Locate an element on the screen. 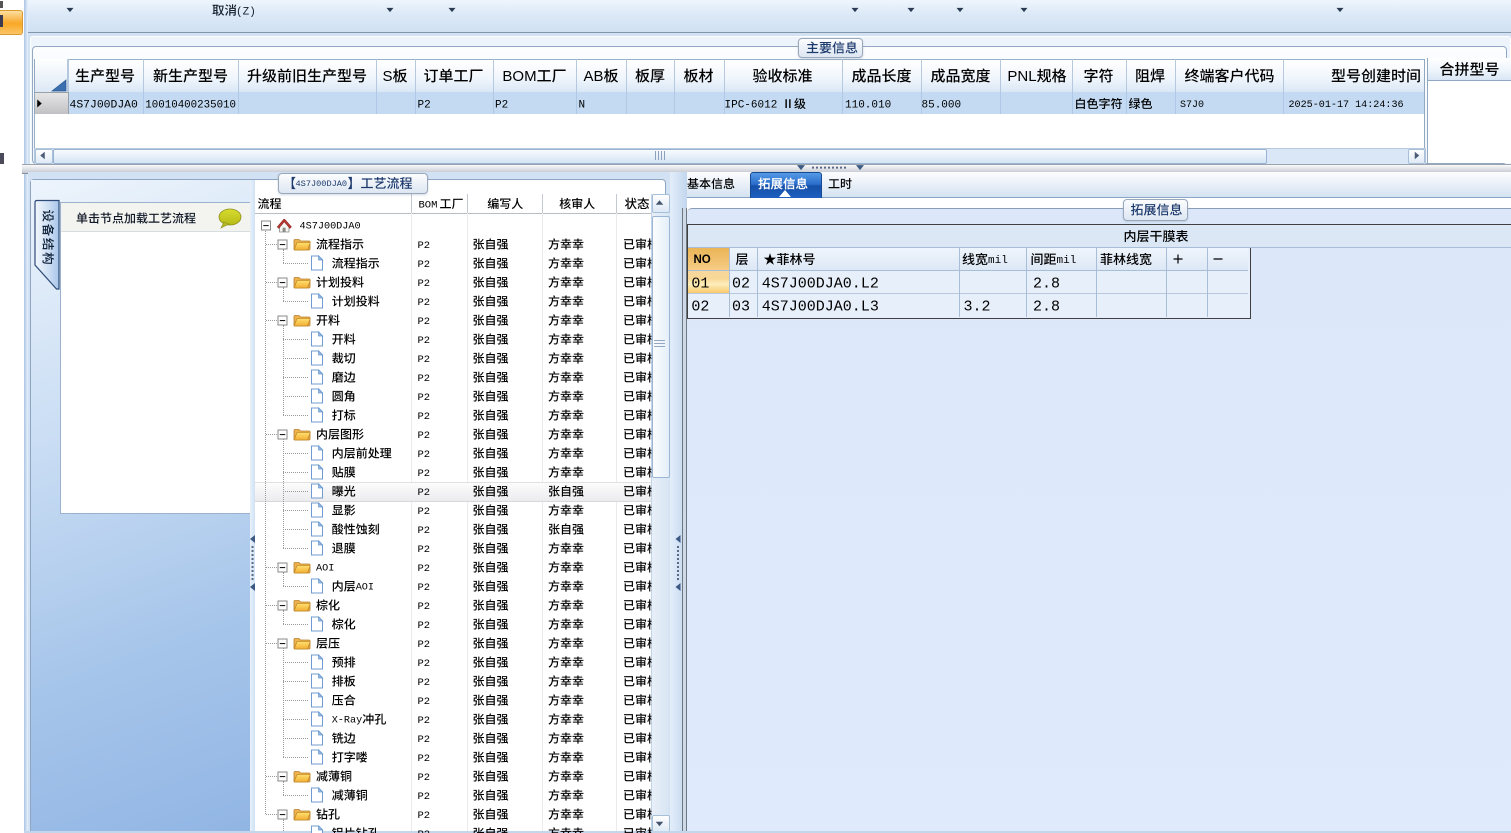 Image resolution: width=1511 pixels, height=833 pixels. svg-text: X-Ray is located at coordinates (347, 721).